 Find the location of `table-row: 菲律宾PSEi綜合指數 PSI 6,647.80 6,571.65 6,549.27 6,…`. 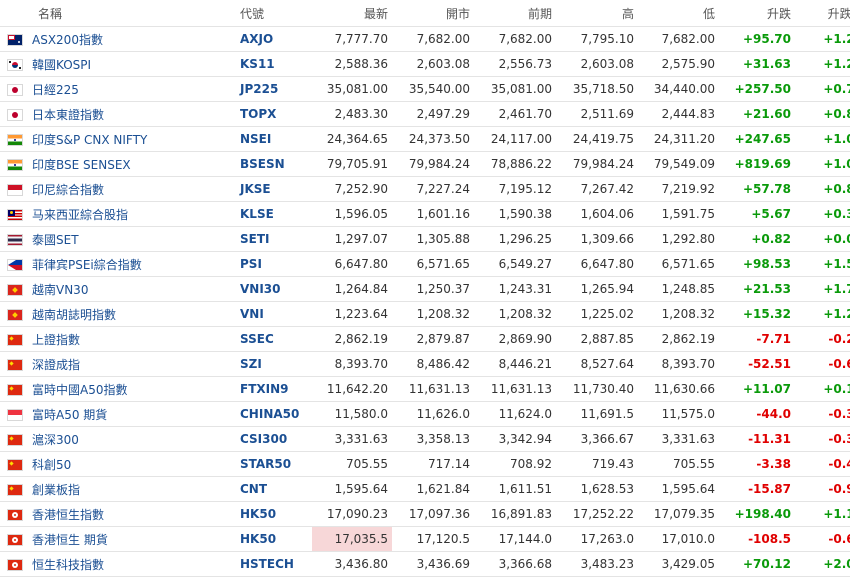

table-row: 菲律宾PSEi綜合指數 PSI 6,647.80 6,571.65 6,549.27 6,… is located at coordinates (425, 264).